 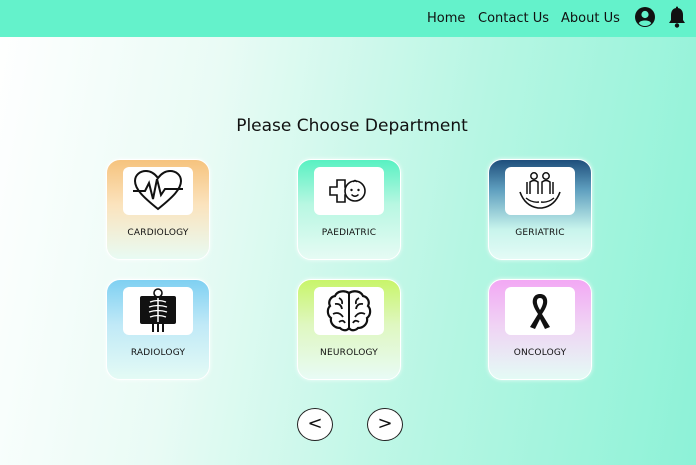 I want to click on nav-contact-link: Contact Us, so click(x=513, y=18).